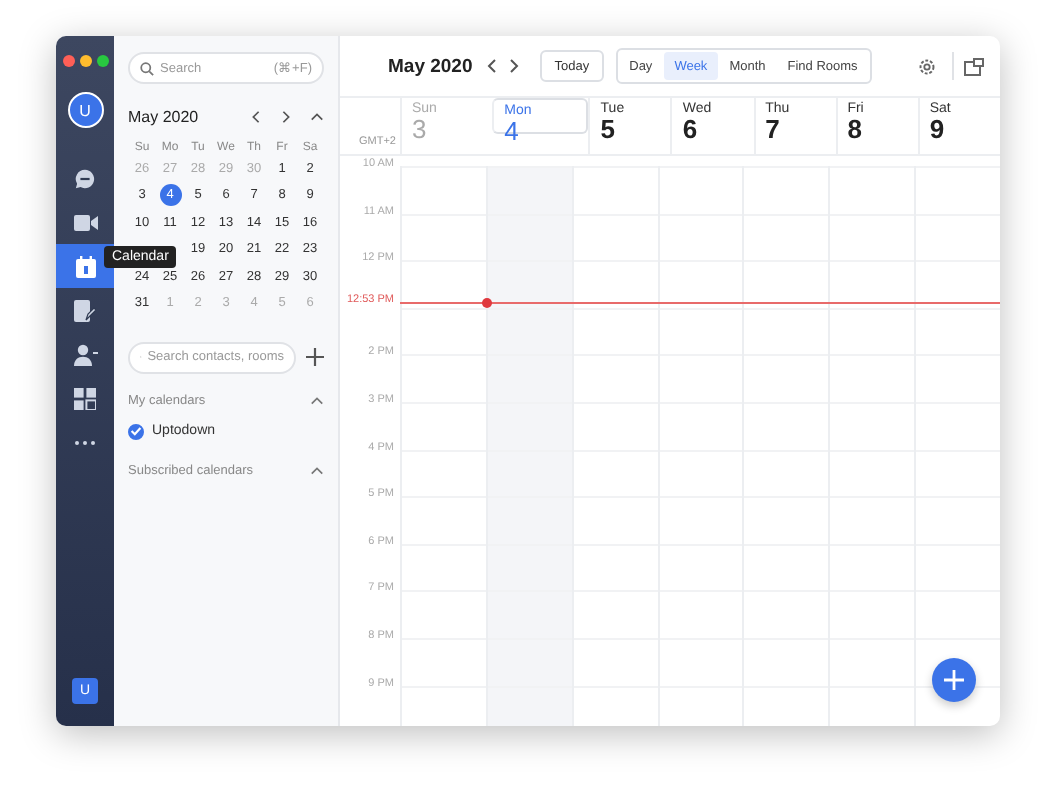  I want to click on day-number: 3, so click(420, 130).